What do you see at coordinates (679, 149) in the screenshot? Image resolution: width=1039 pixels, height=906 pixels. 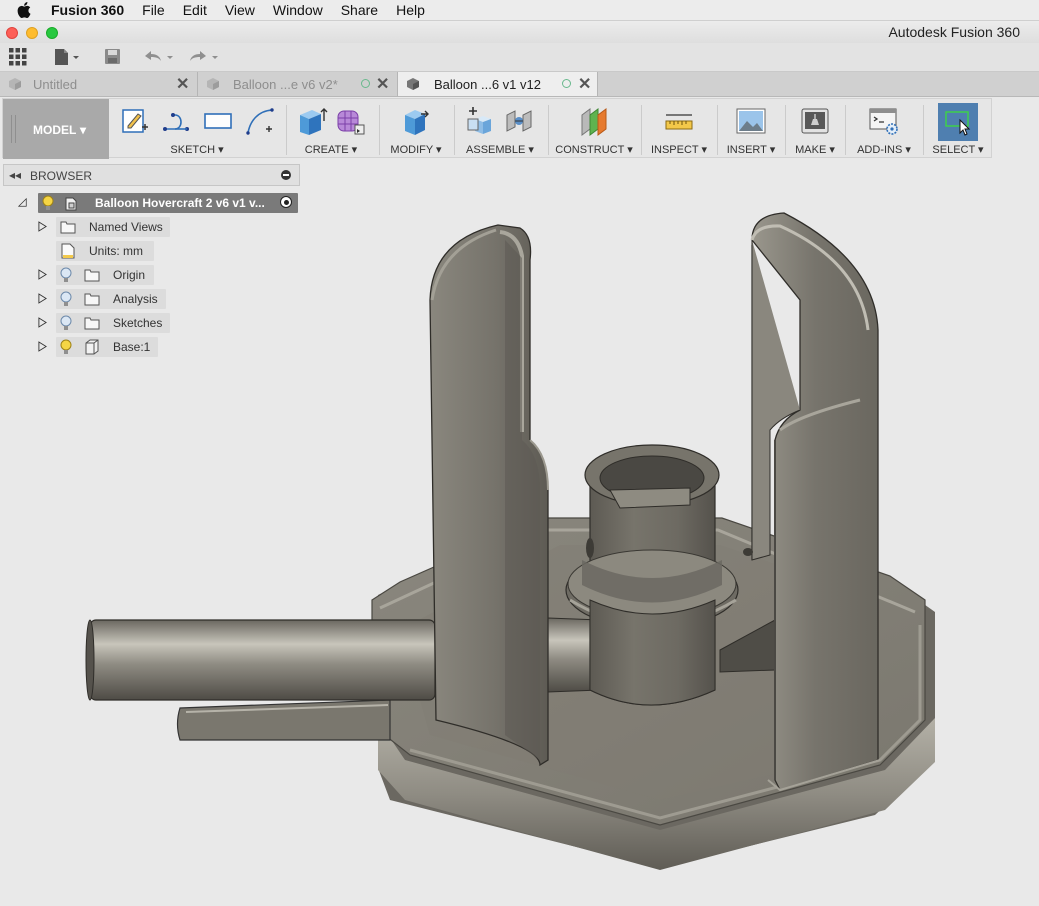 I see `group-label: INSPECT ▾` at bounding box center [679, 149].